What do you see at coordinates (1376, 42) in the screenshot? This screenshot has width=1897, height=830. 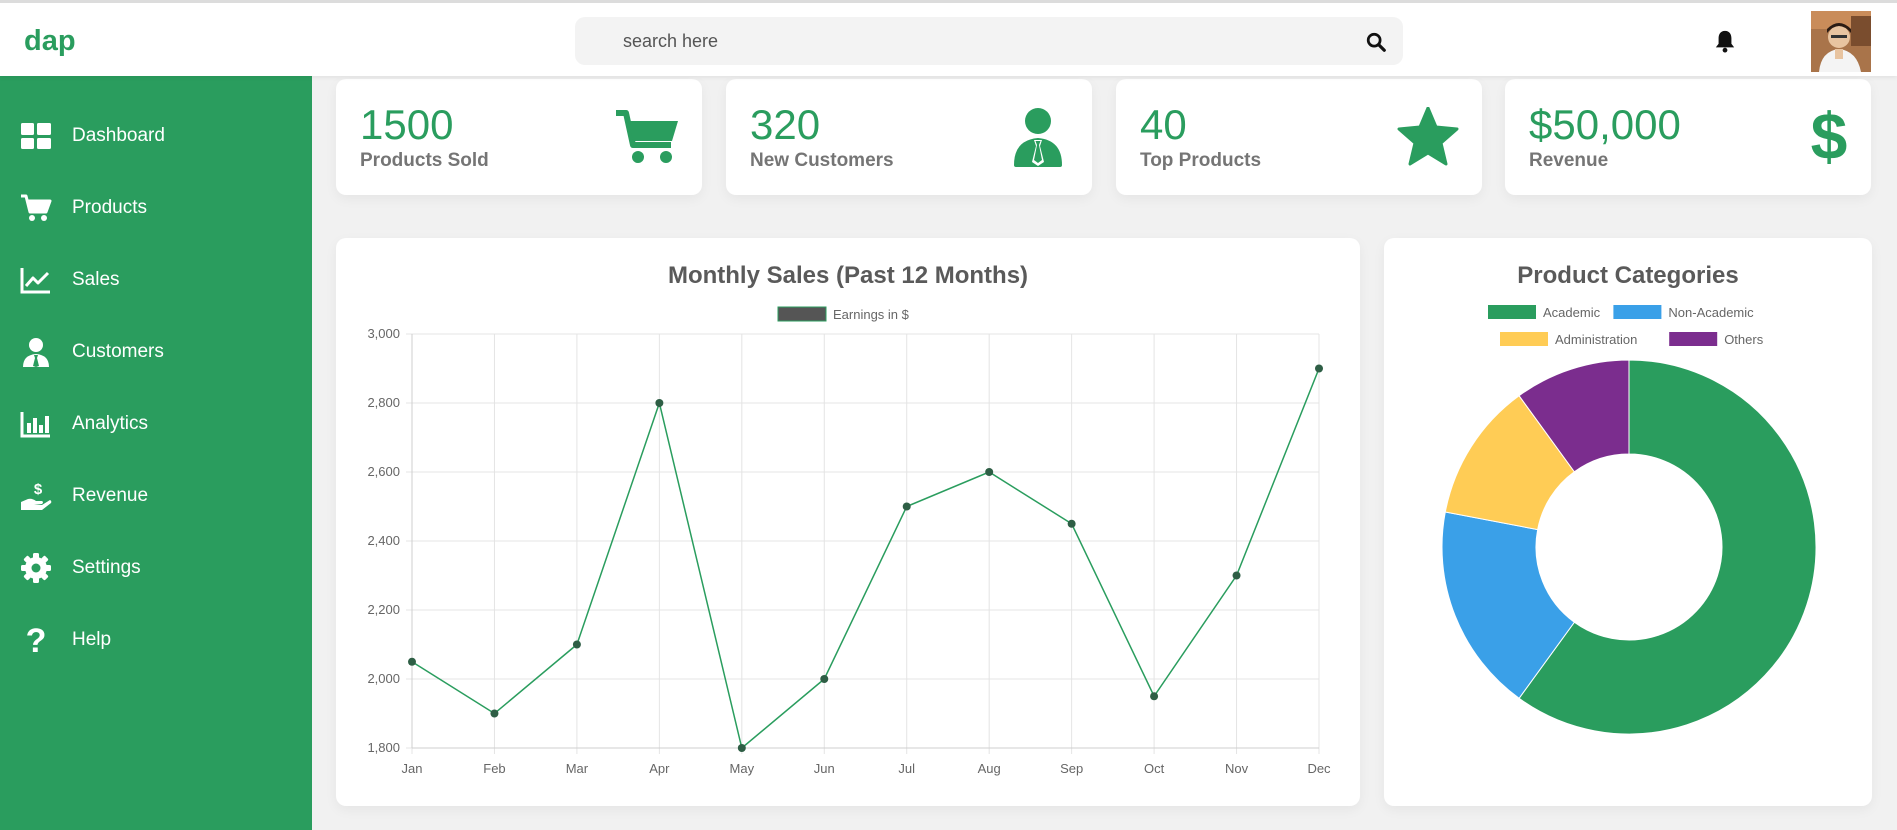 I see `search-icon` at bounding box center [1376, 42].